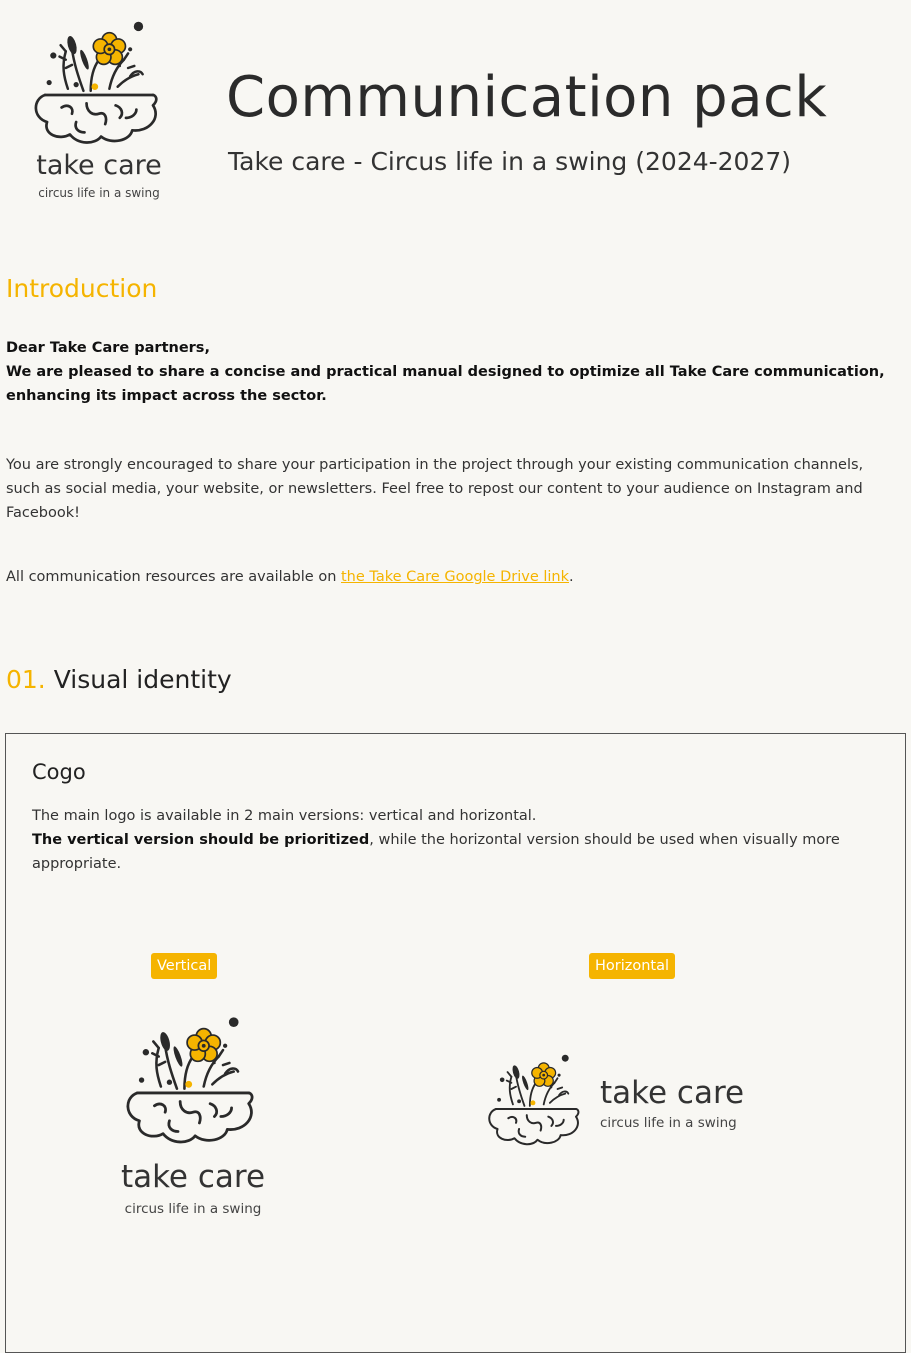 This screenshot has width=911, height=1353. I want to click on vertical-logo: take care circus life in a swing, so click(193, 1124).